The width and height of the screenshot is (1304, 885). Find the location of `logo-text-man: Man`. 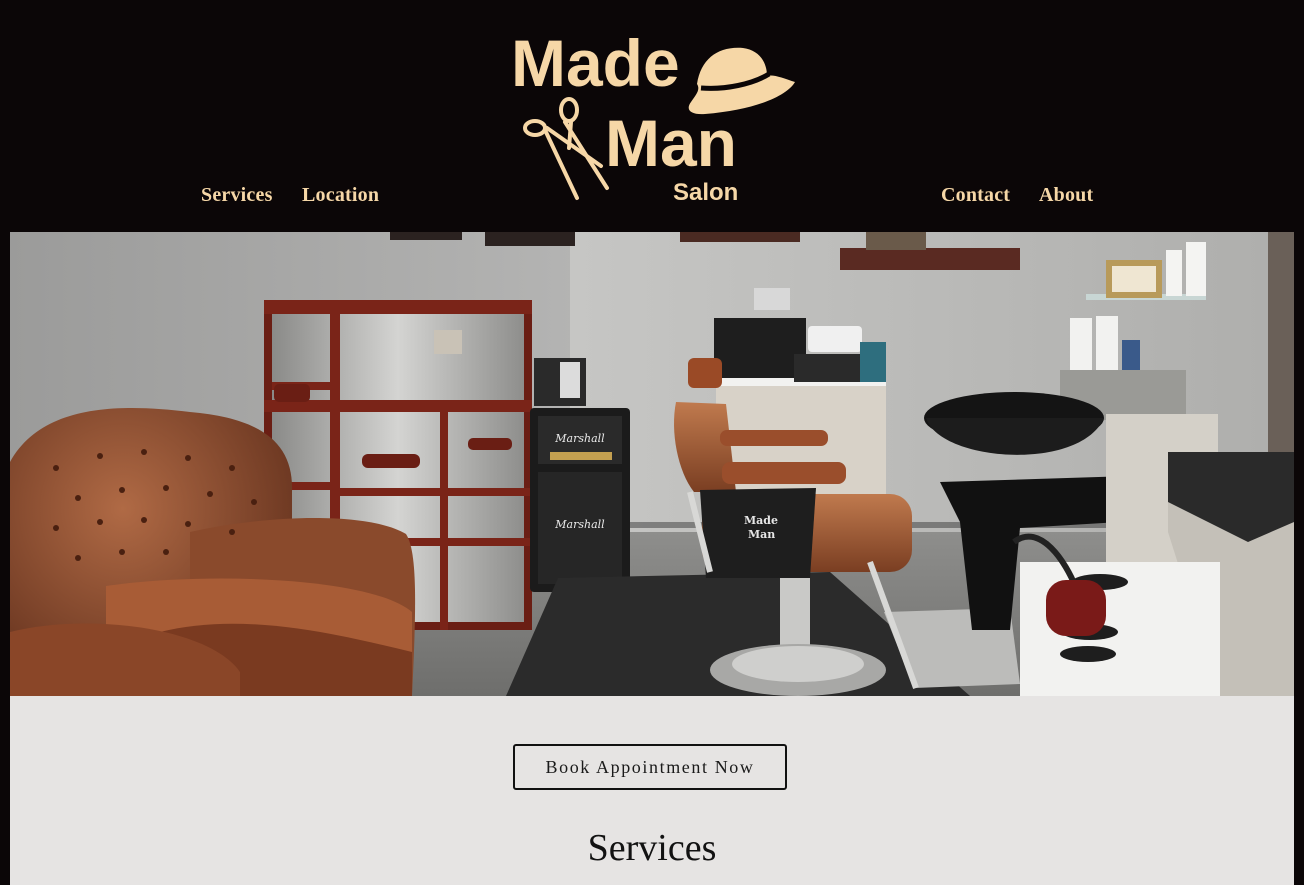

logo-text-man: Man is located at coordinates (671, 143).